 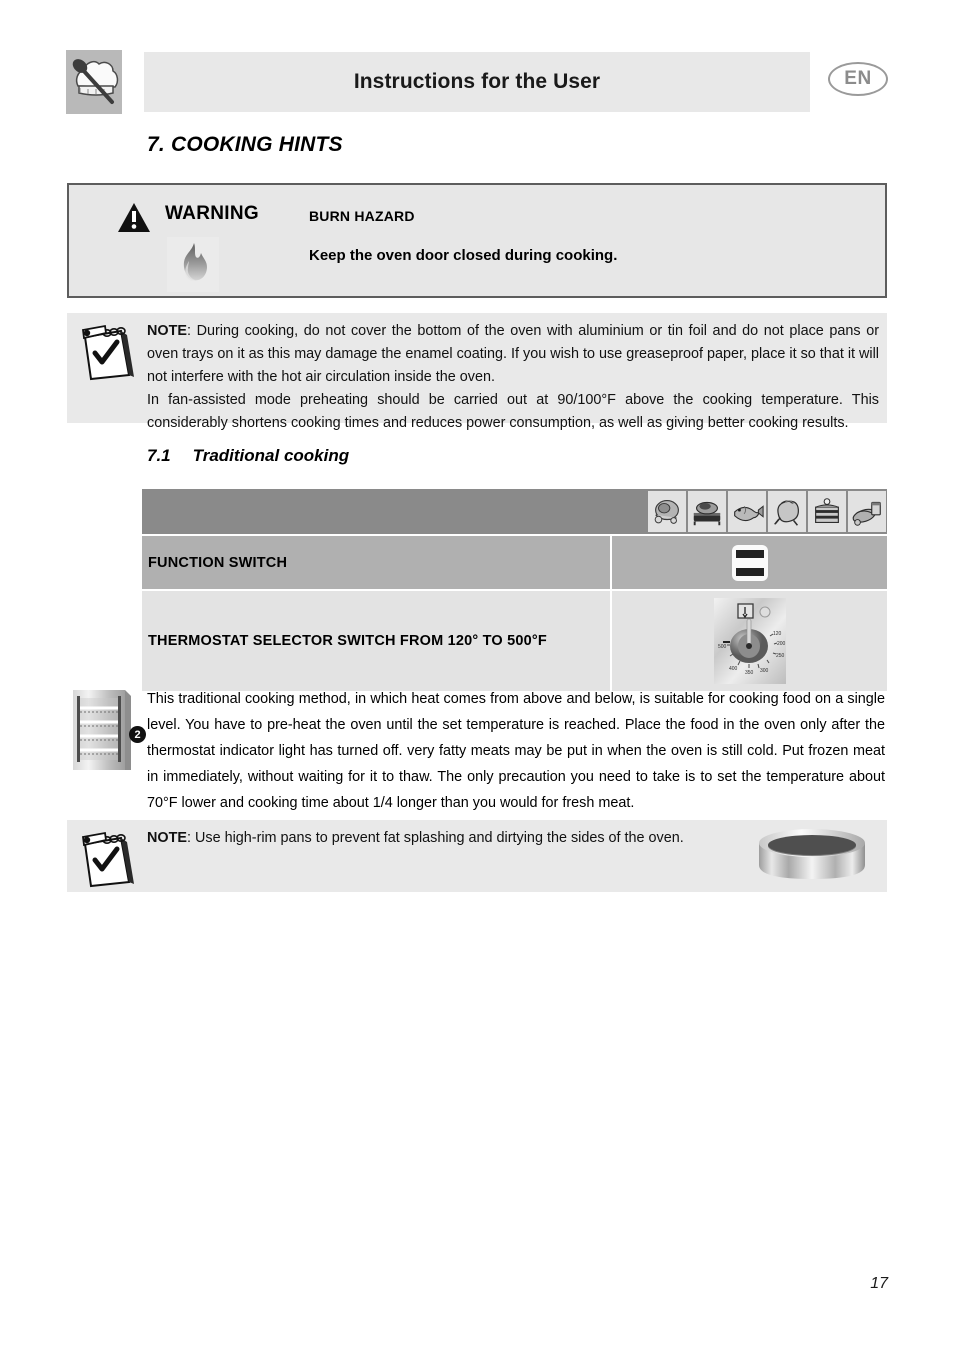 I want to click on heat-bar-bottom, so click(x=749, y=571).